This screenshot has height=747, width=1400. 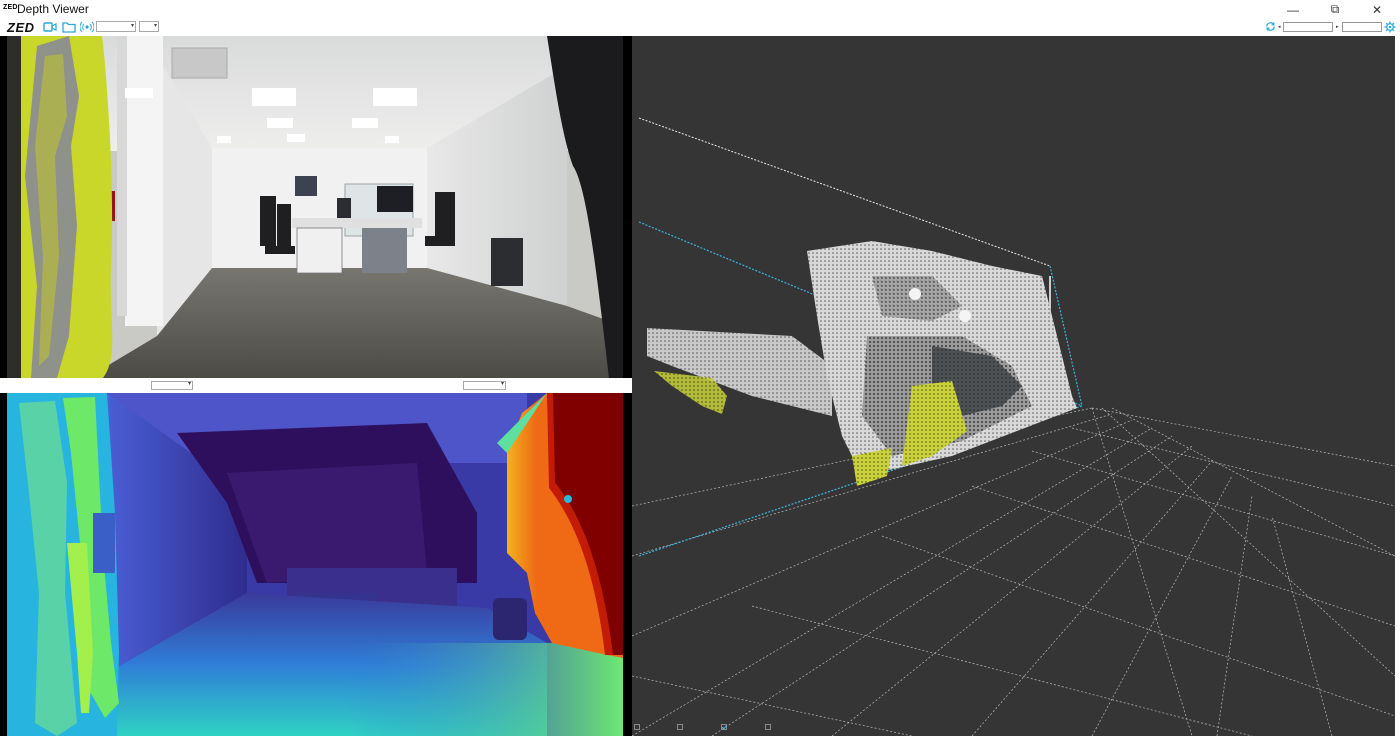 I want to click on view-controls-bar: ▾ ▾, so click(x=316, y=385).